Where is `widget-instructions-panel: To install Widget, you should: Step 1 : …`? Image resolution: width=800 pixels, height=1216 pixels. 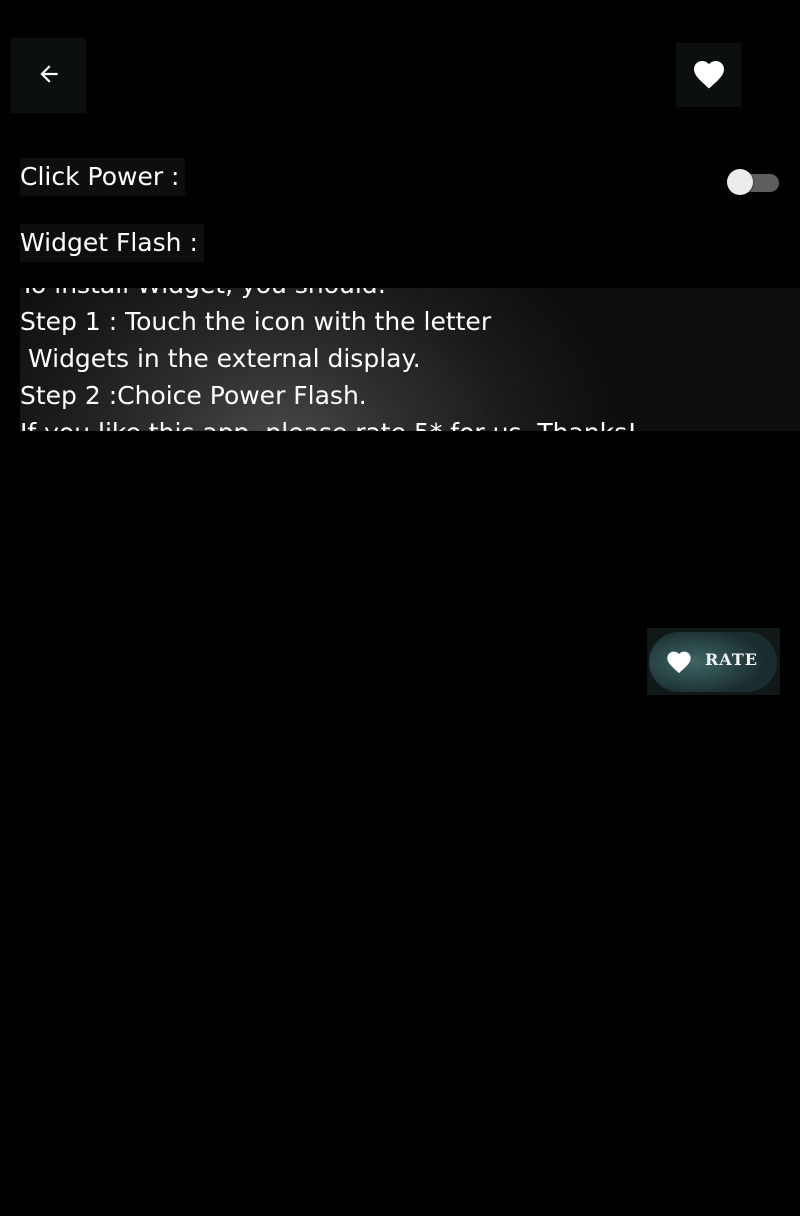
widget-instructions-panel: To install Widget, you should: Step 1 : … is located at coordinates (410, 359).